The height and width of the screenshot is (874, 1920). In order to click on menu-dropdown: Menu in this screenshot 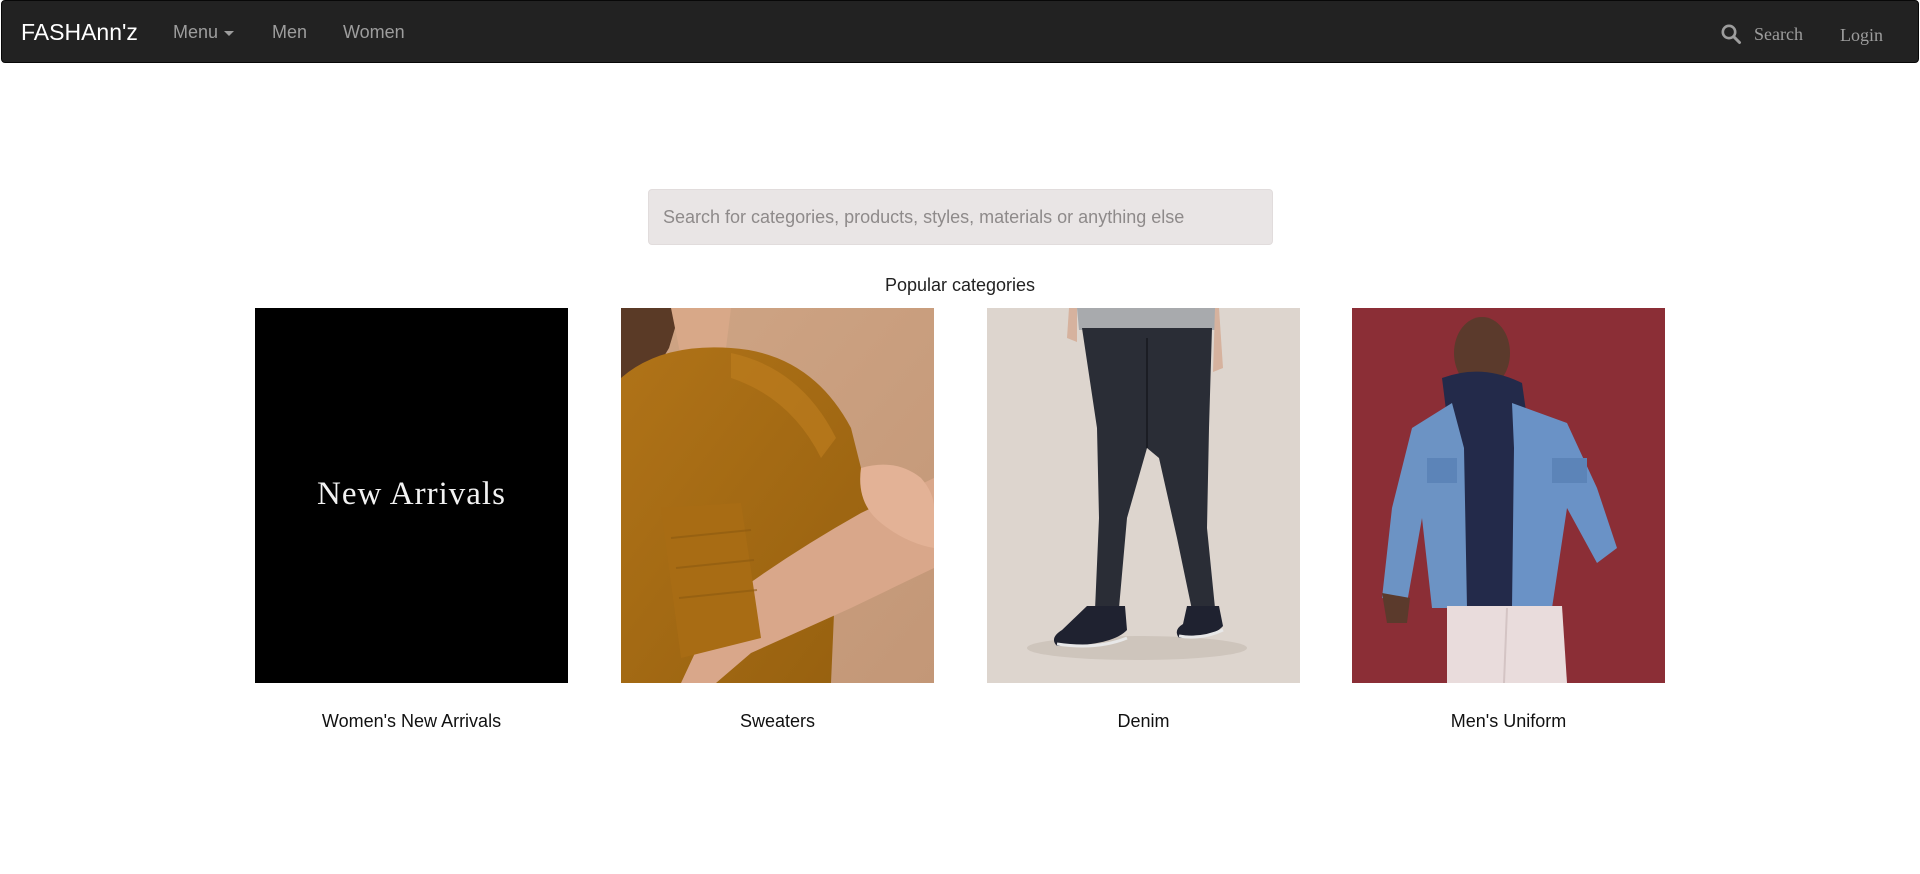, I will do `click(204, 32)`.